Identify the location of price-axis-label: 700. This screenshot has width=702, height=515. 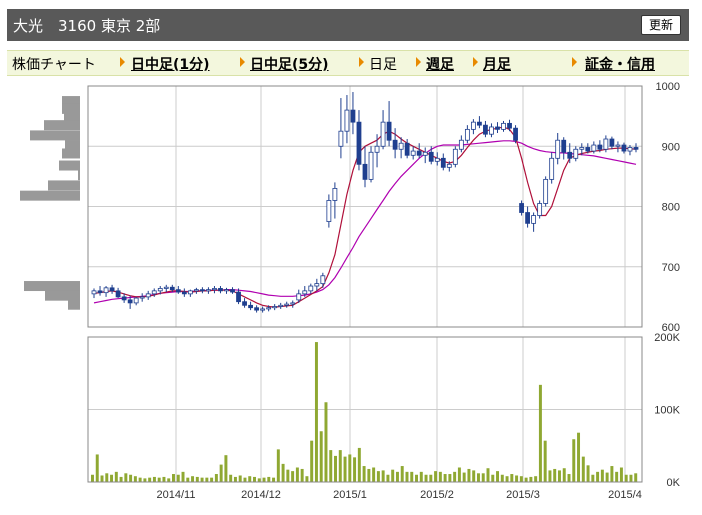
(671, 268).